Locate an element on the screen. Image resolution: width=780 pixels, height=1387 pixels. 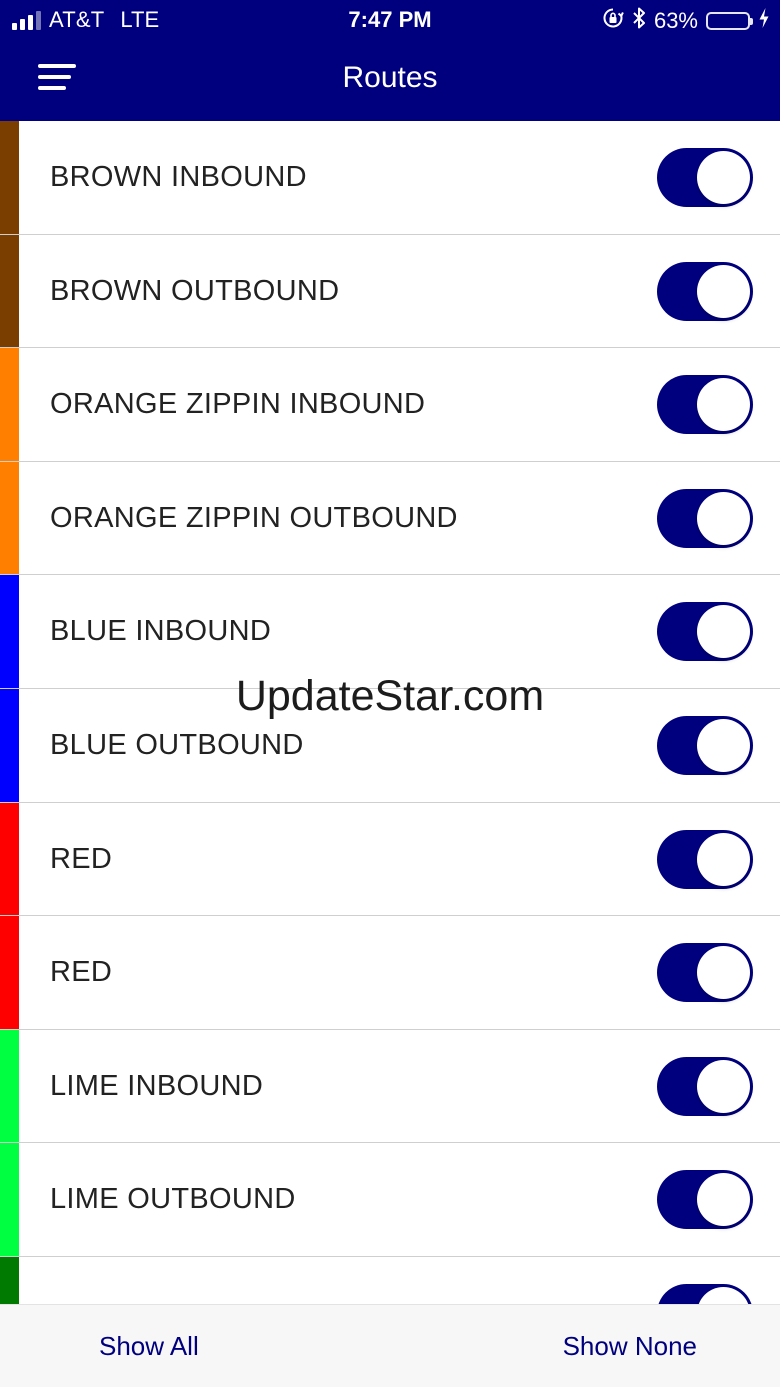
route-row: LIME INBOUND is located at coordinates (390, 1086).